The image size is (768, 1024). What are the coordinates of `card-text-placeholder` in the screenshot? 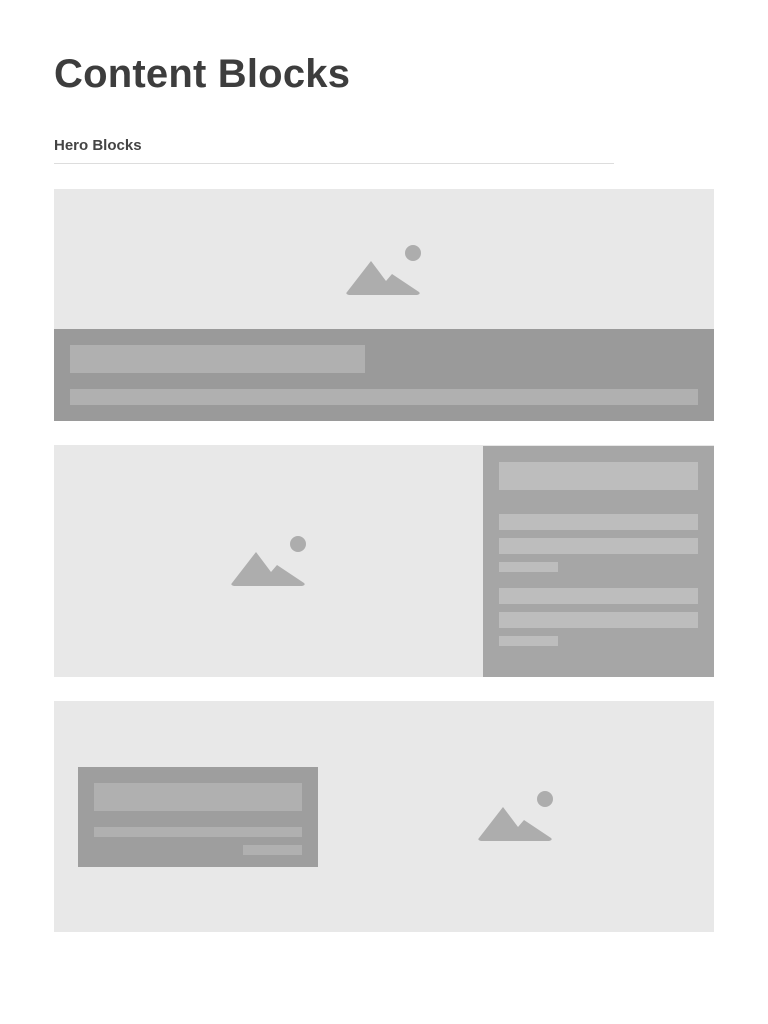 It's located at (198, 832).